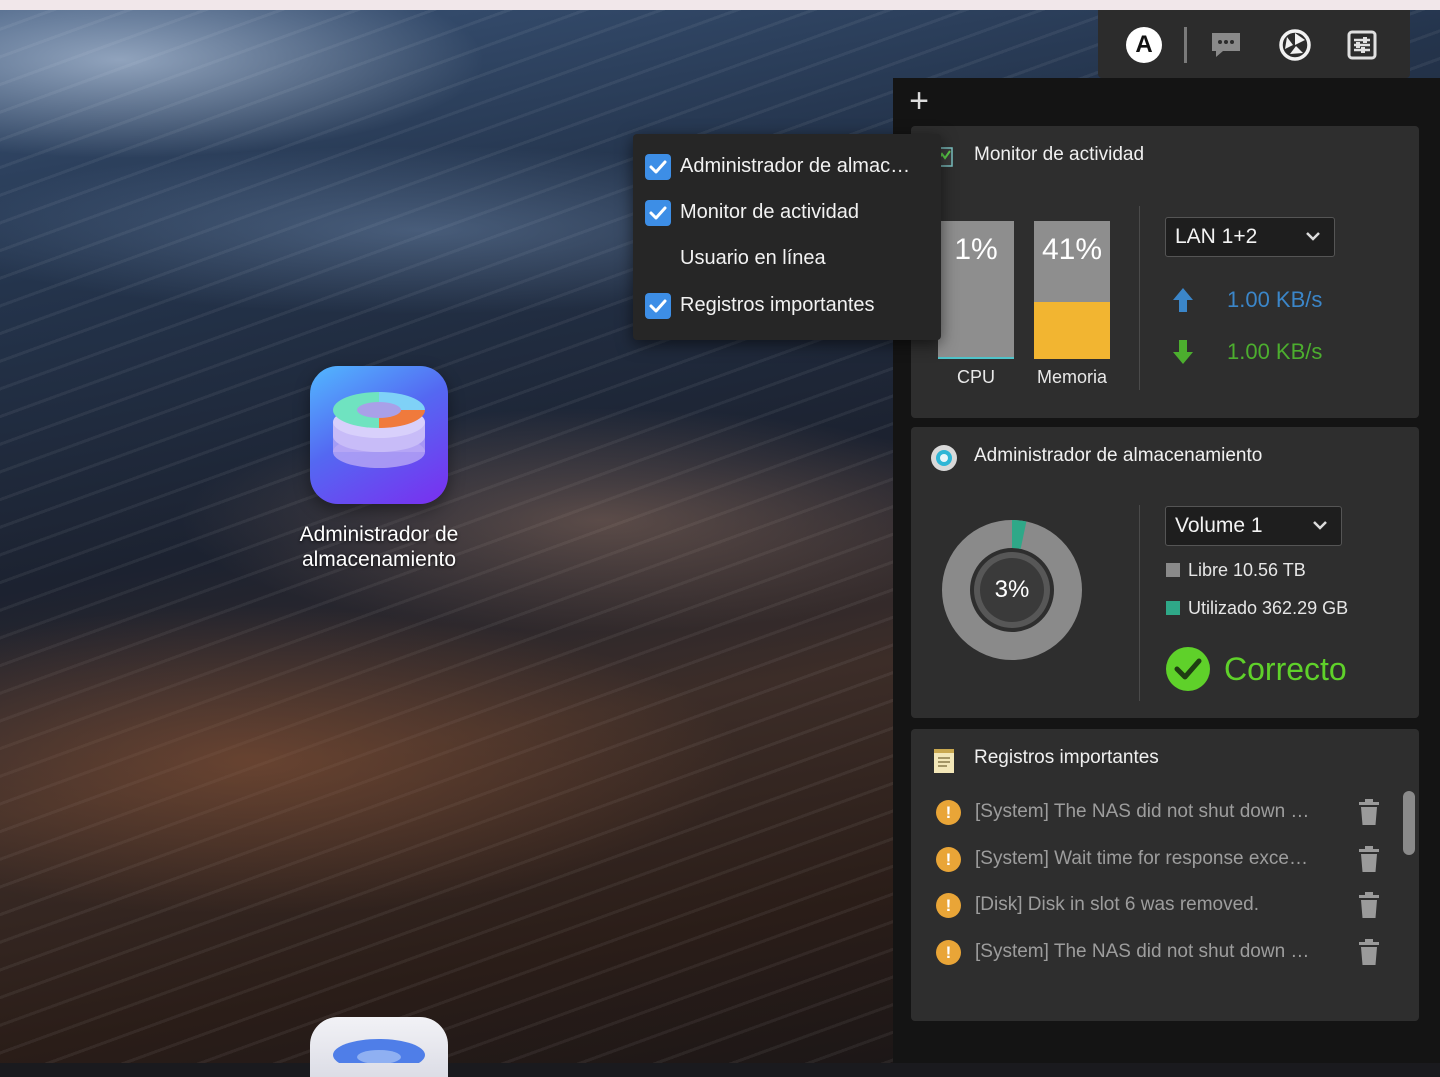 The width and height of the screenshot is (1440, 1077). What do you see at coordinates (720, 5) in the screenshot?
I see `window-top-strip` at bounding box center [720, 5].